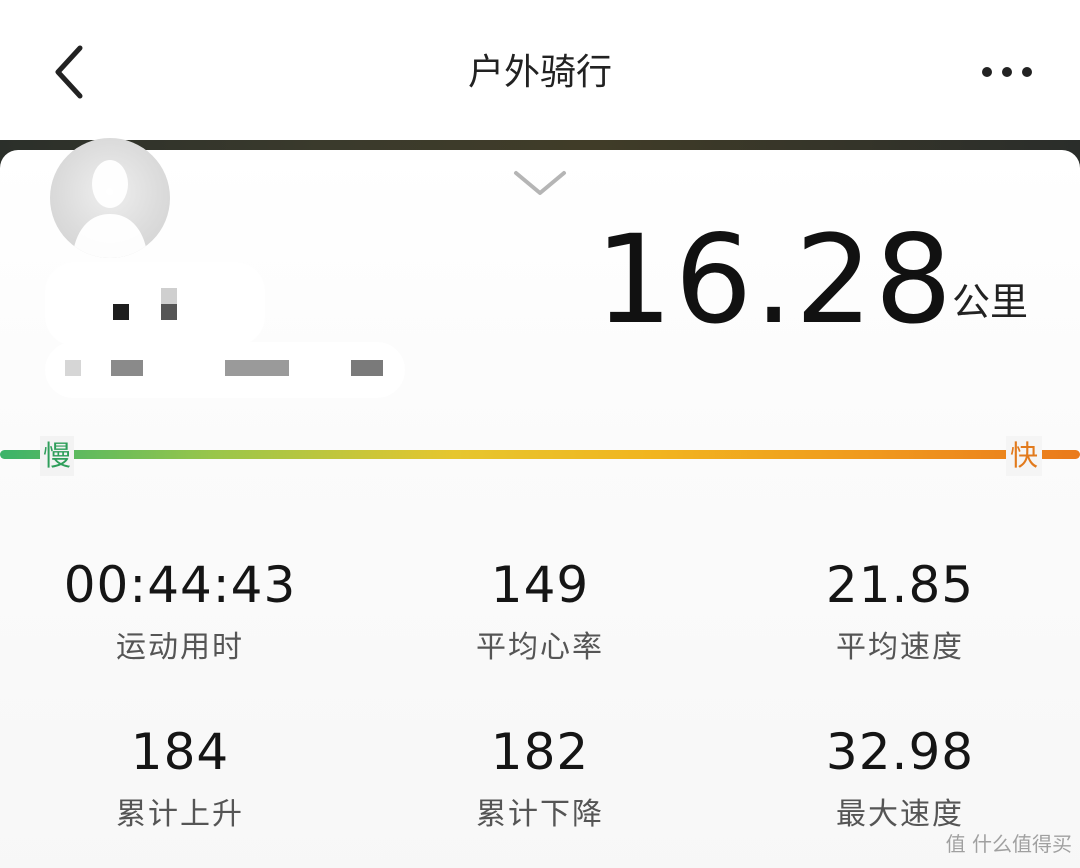 This screenshot has height=868, width=1080. What do you see at coordinates (900, 647) in the screenshot?
I see `stat-label: 平均速度` at bounding box center [900, 647].